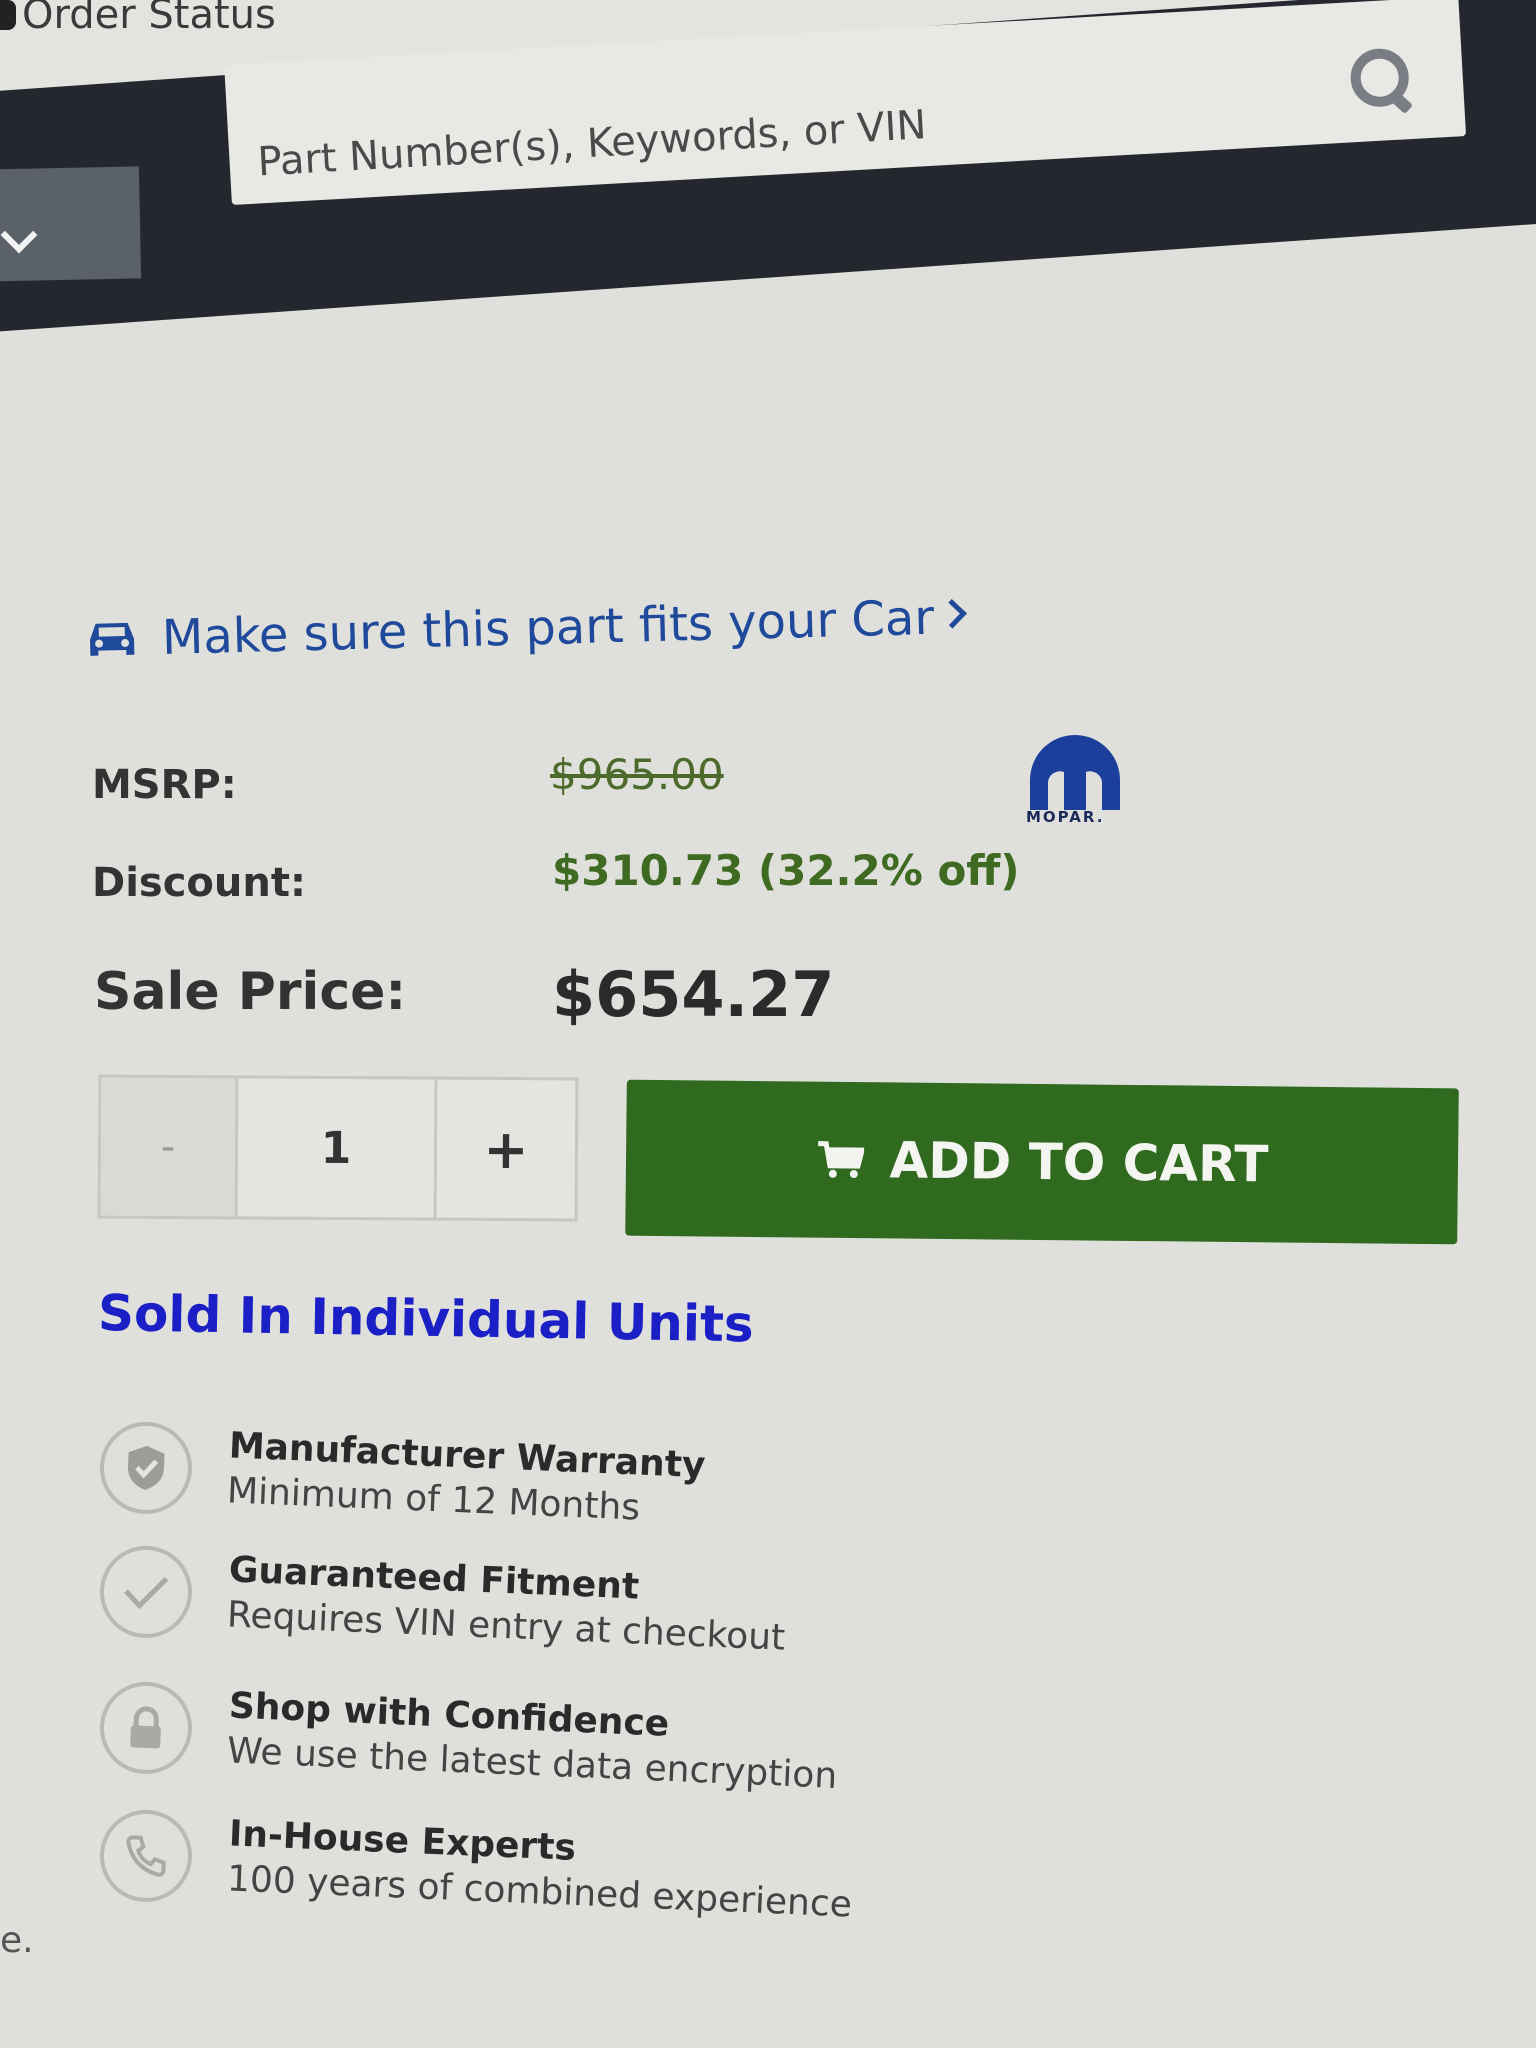 This screenshot has height=2048, width=1536. I want to click on sale-price-label: Sale Price:, so click(250, 992).